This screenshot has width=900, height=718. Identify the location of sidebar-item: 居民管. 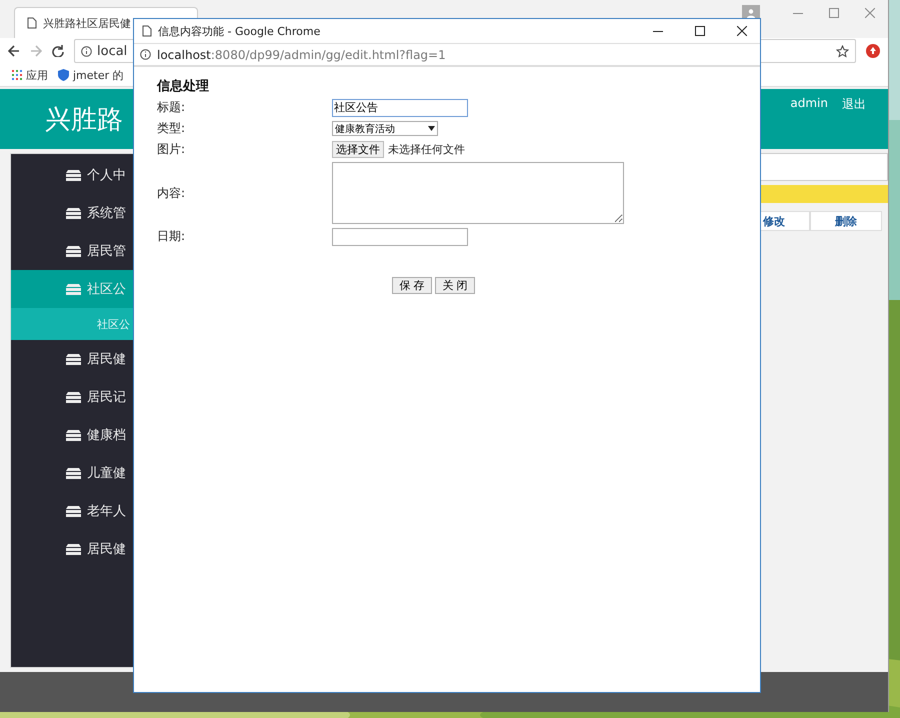
(73, 251).